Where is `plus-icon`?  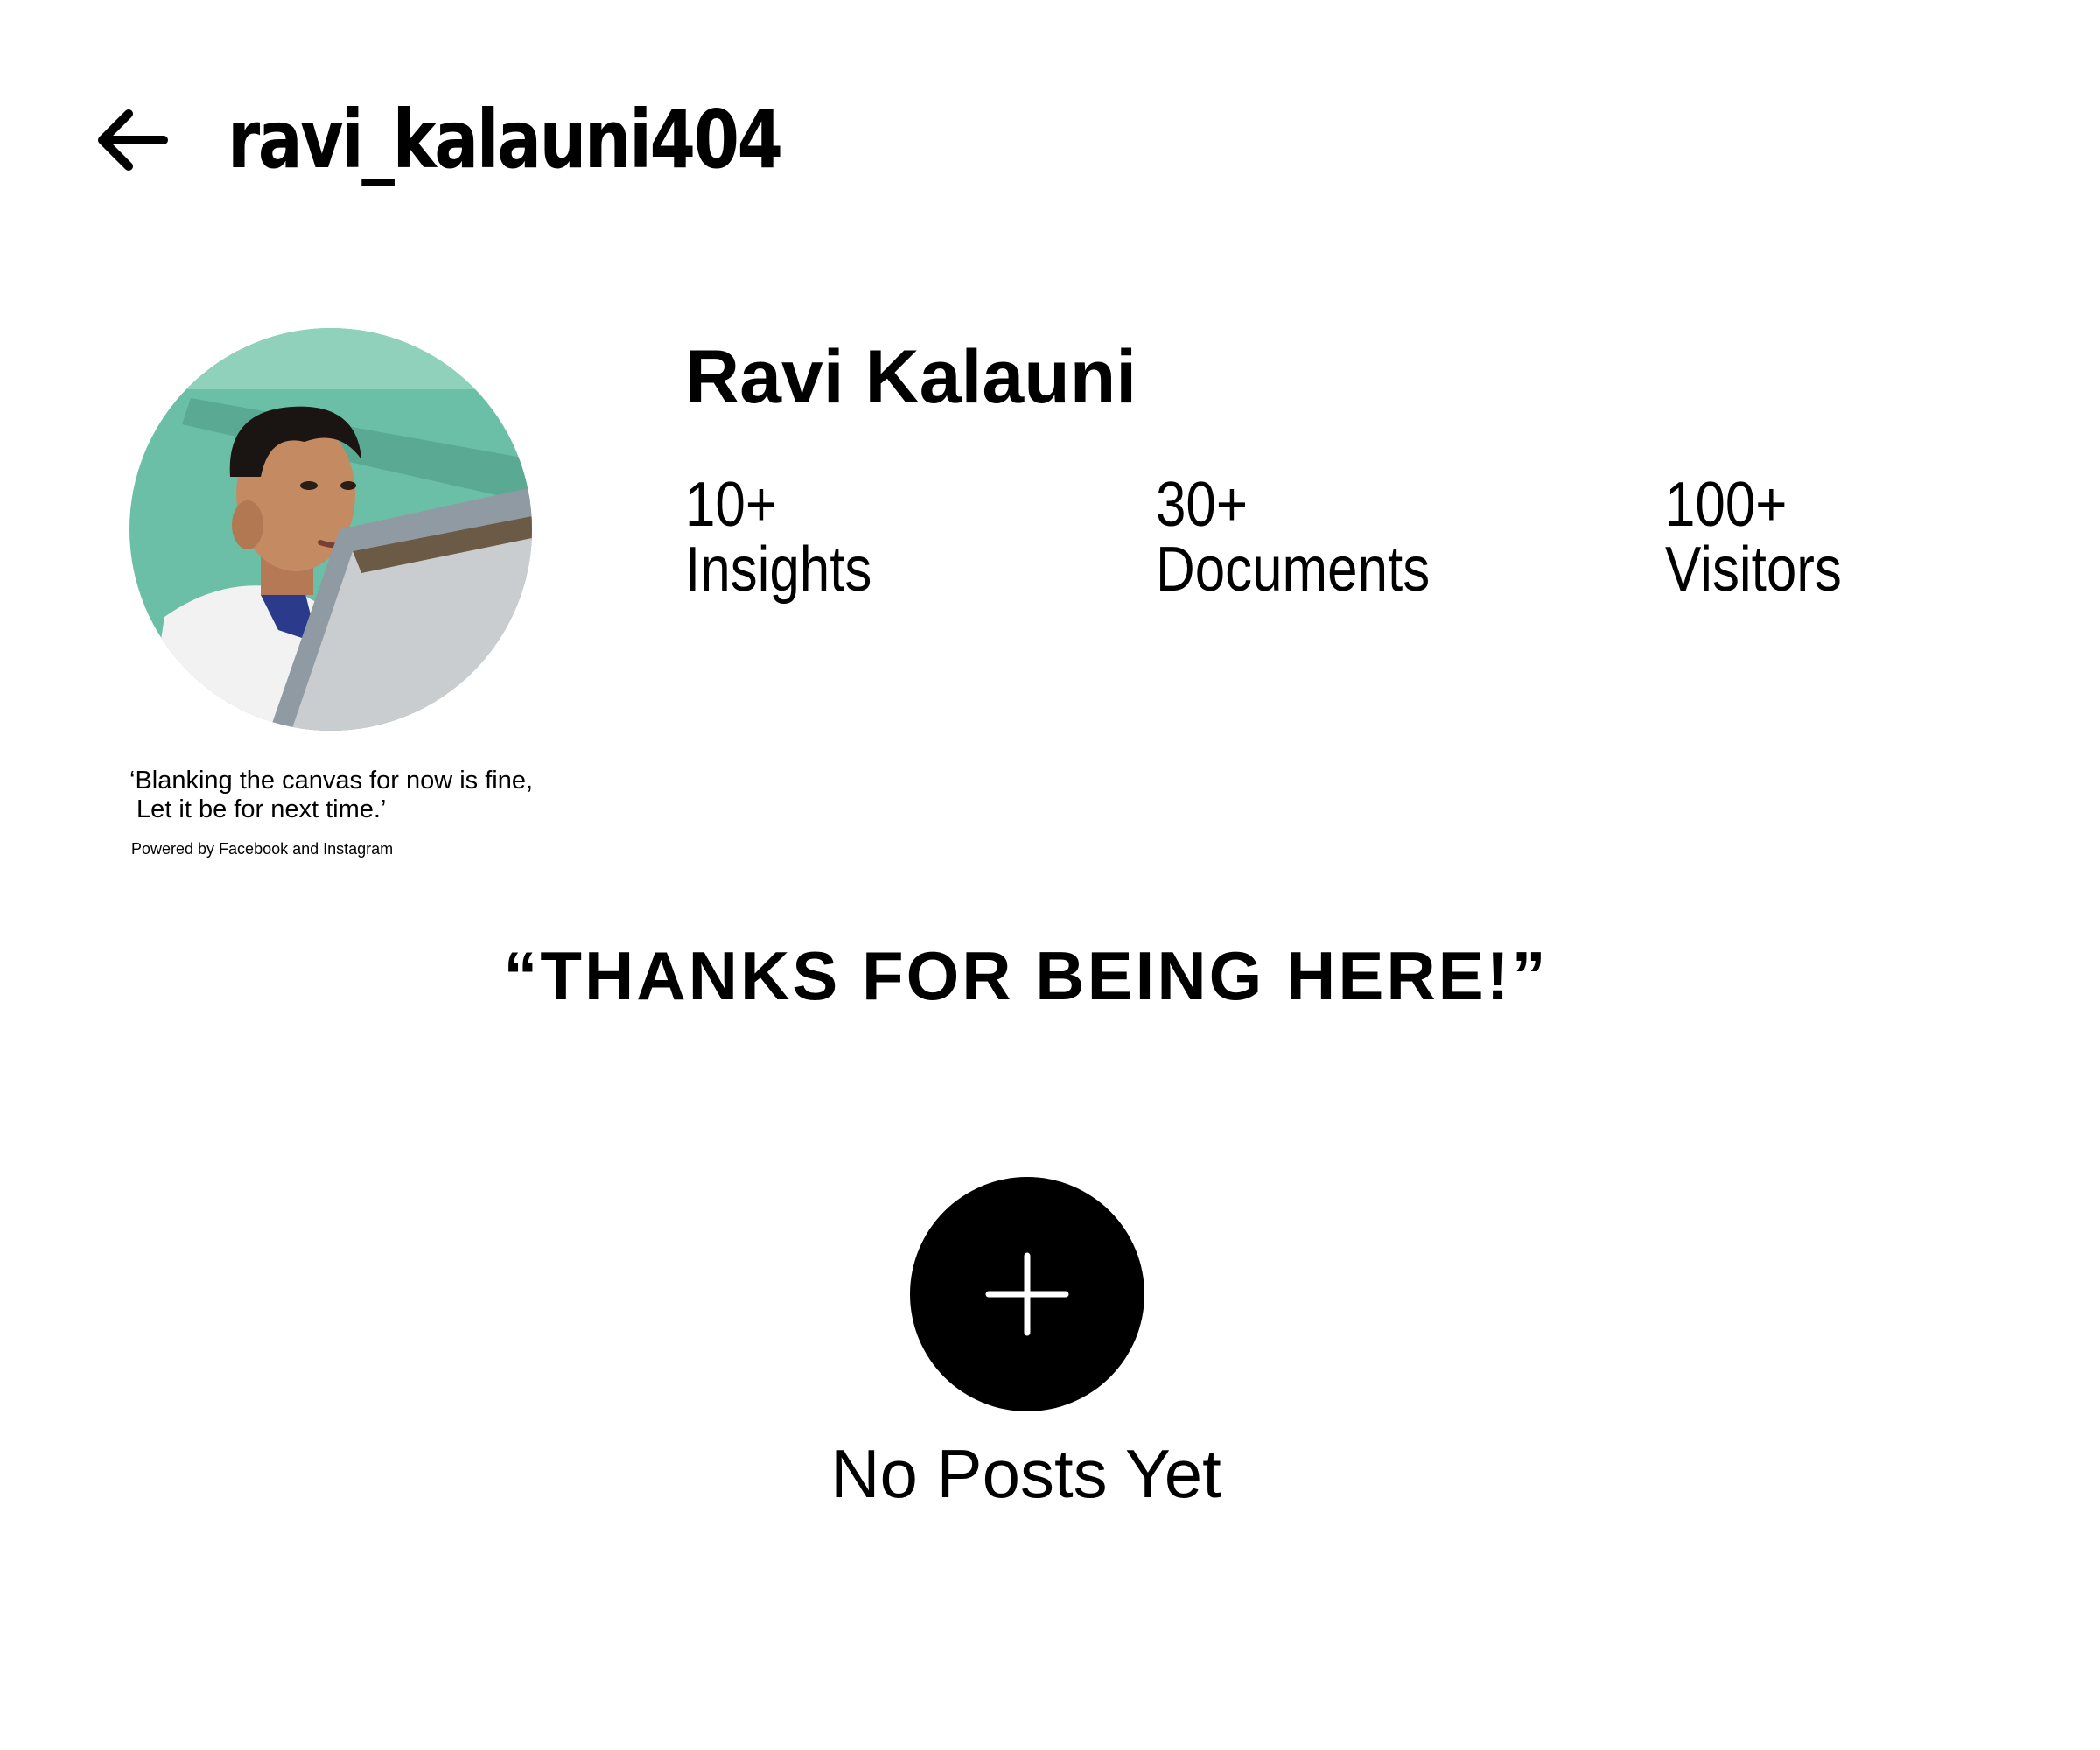 plus-icon is located at coordinates (1027, 1294).